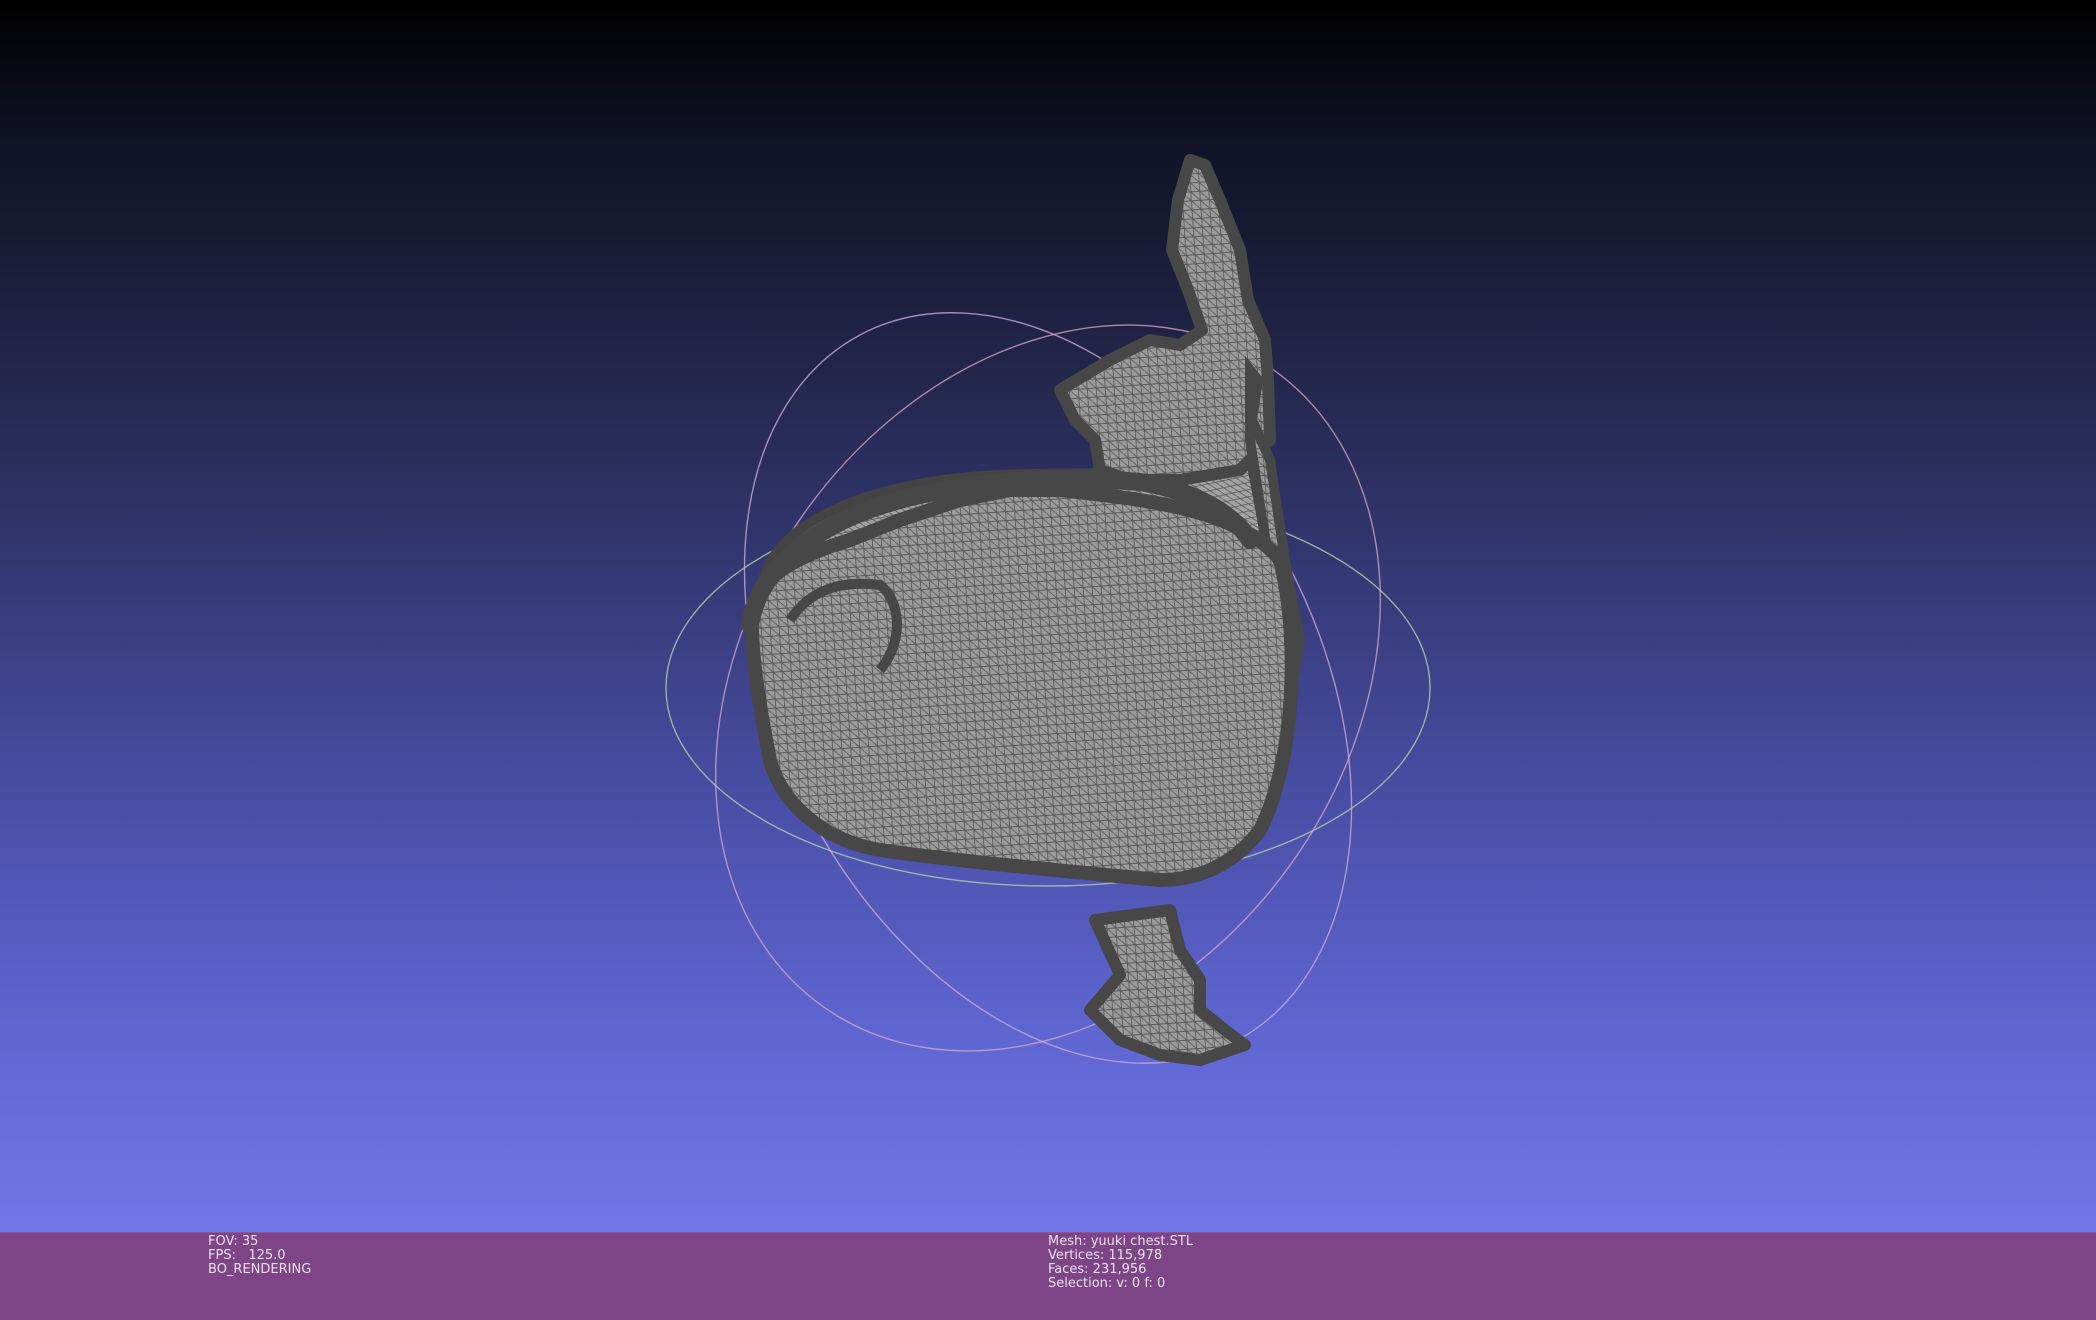 The height and width of the screenshot is (1320, 2096). Describe the element at coordinates (247, 1255) in the screenshot. I see `fps-label: FPS: 125.0` at that location.